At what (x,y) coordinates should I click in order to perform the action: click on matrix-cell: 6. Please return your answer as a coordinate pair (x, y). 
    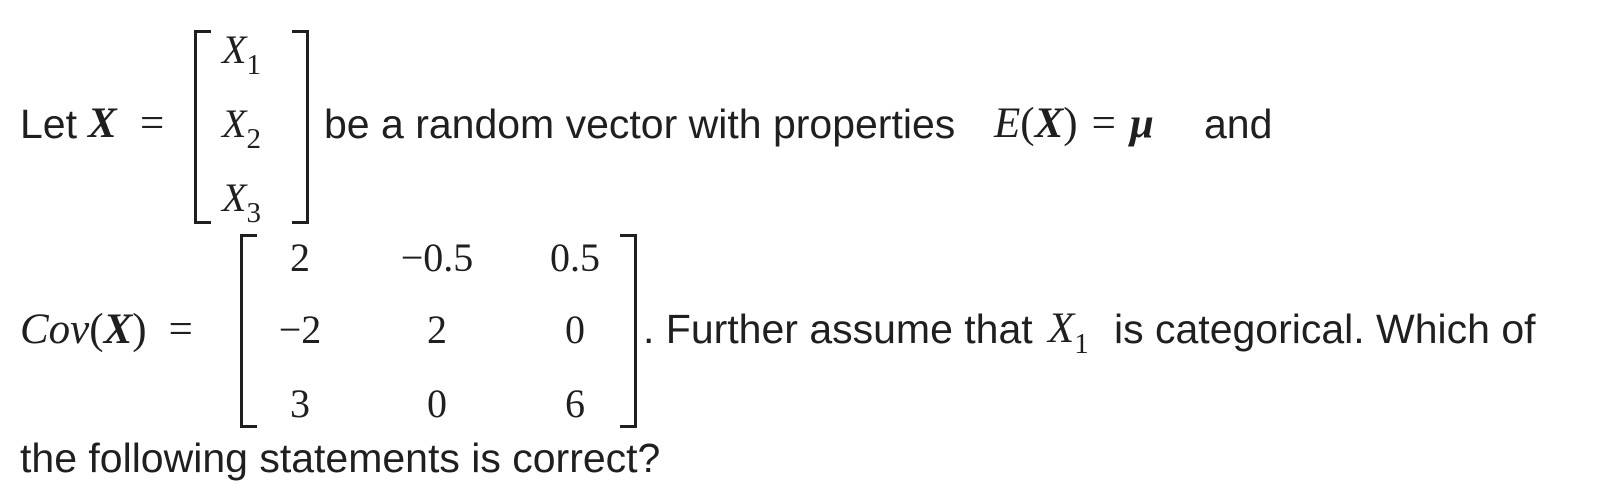
    Looking at the image, I should click on (575, 403).